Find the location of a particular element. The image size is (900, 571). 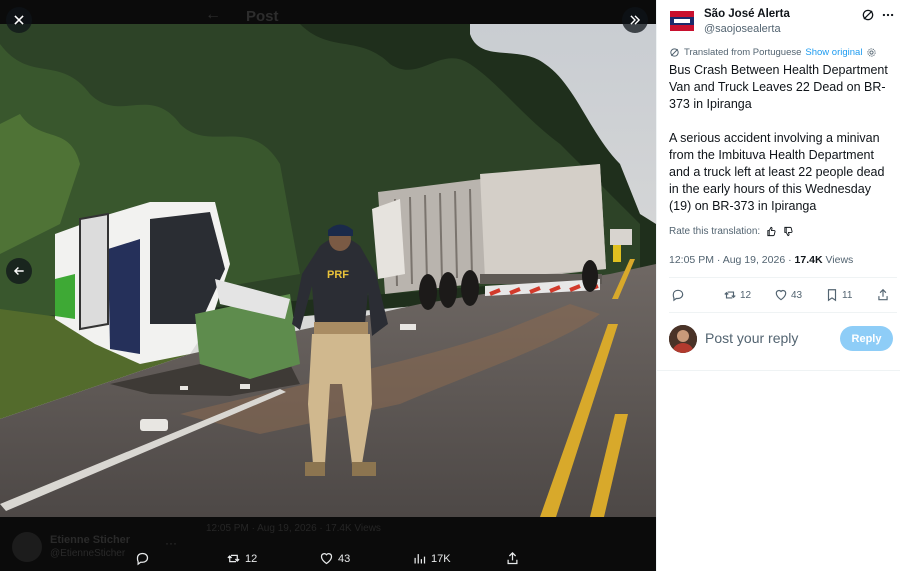

media-action-bar: 12 43 17K is located at coordinates (328, 560).